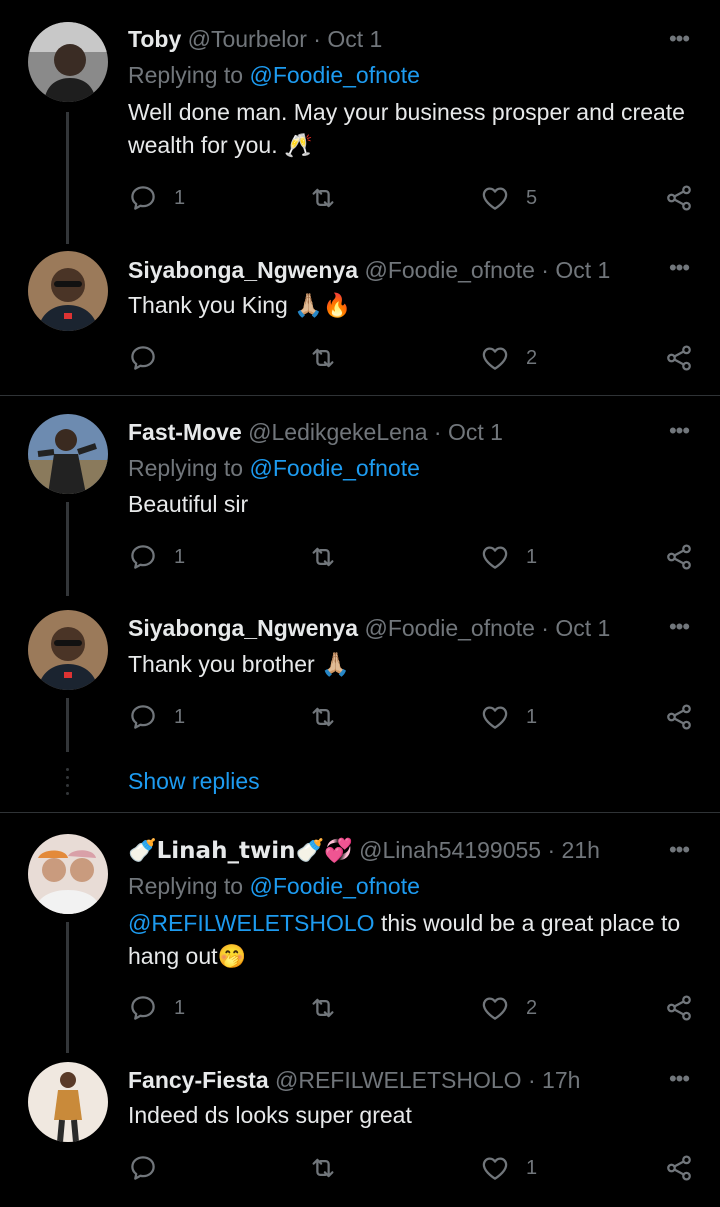 Image resolution: width=720 pixels, height=1207 pixels. What do you see at coordinates (532, 1167) in the screenshot?
I see `like-count: 1` at bounding box center [532, 1167].